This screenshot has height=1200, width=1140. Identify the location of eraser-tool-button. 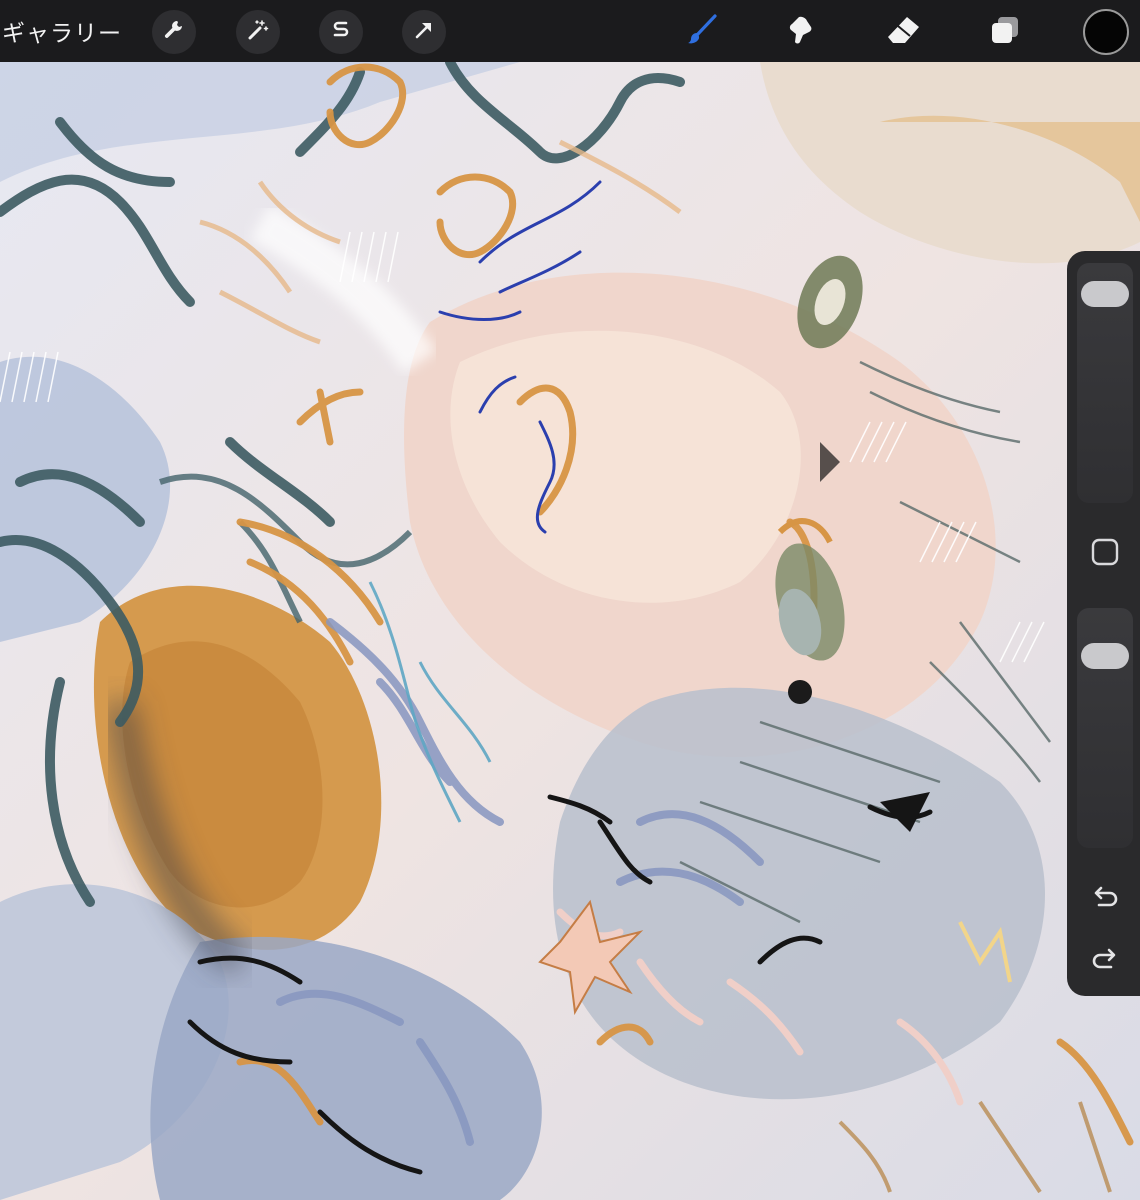
(904, 32).